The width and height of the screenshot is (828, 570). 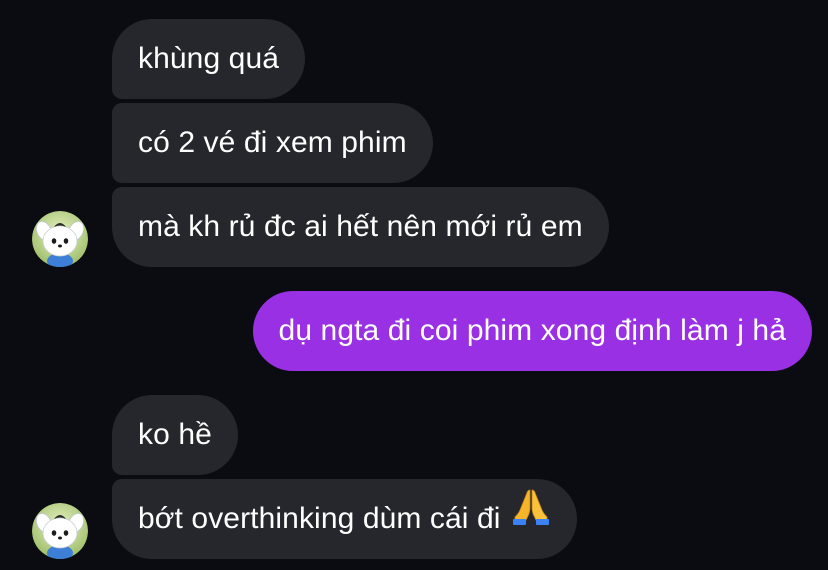 I want to click on message-text: khùng quá, so click(x=209, y=58).